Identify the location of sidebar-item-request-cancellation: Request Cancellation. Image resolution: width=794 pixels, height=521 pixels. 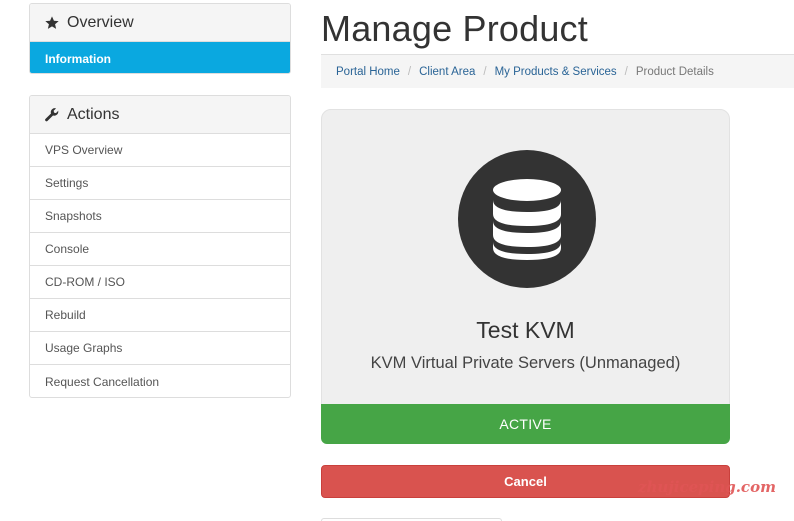
(160, 381).